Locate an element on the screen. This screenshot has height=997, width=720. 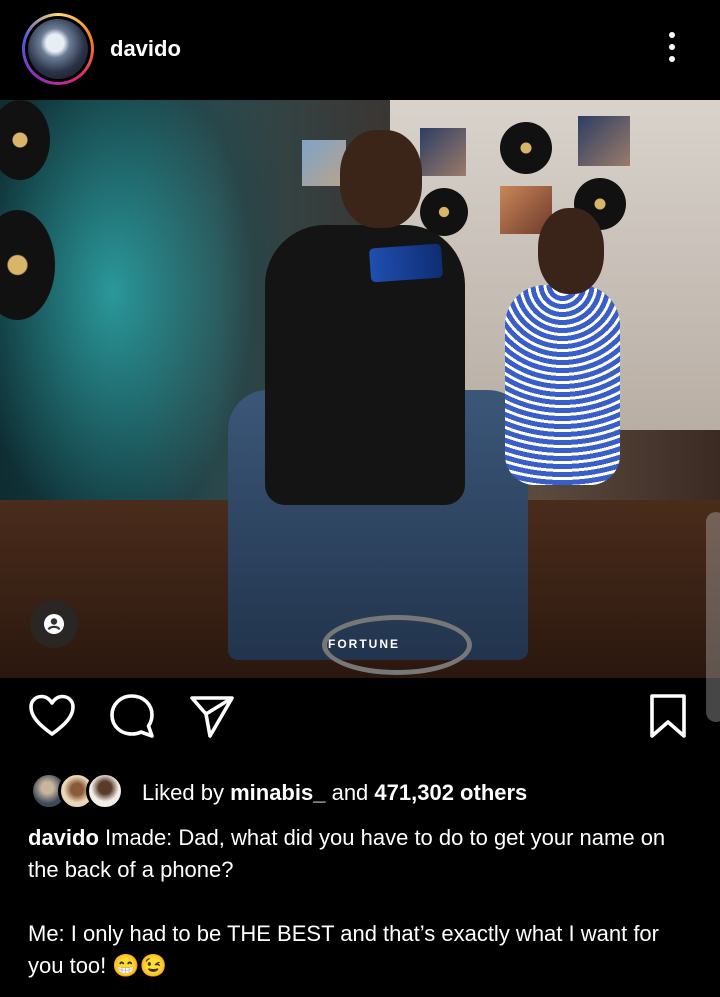
person-tag-icon is located at coordinates (54, 624).